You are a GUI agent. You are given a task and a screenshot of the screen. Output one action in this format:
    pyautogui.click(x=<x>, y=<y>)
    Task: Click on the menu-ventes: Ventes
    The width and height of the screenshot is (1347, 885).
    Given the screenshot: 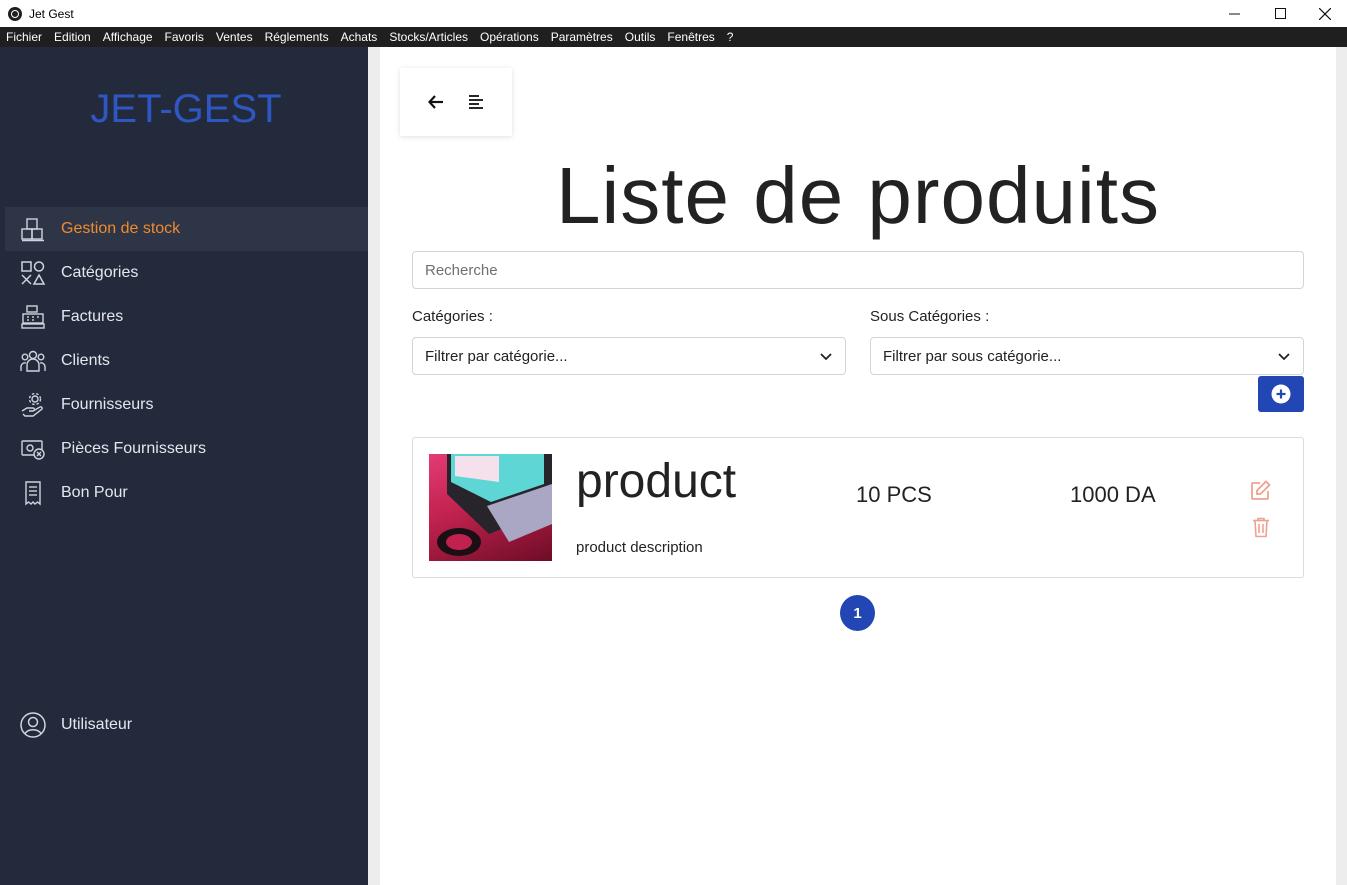 What is the action you would take?
    pyautogui.click(x=234, y=37)
    